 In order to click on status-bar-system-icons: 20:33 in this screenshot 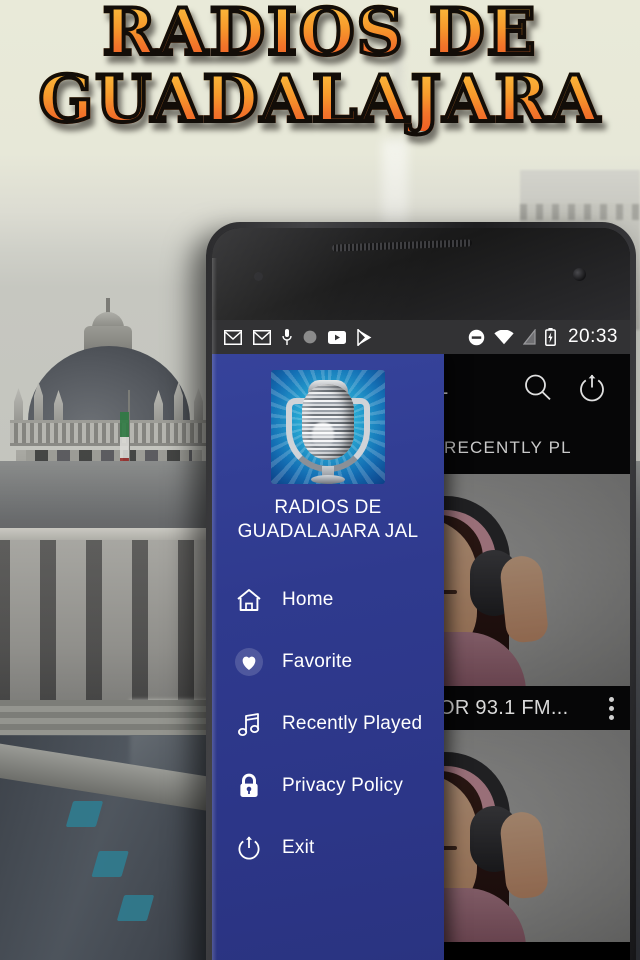, I will do `click(543, 337)`.